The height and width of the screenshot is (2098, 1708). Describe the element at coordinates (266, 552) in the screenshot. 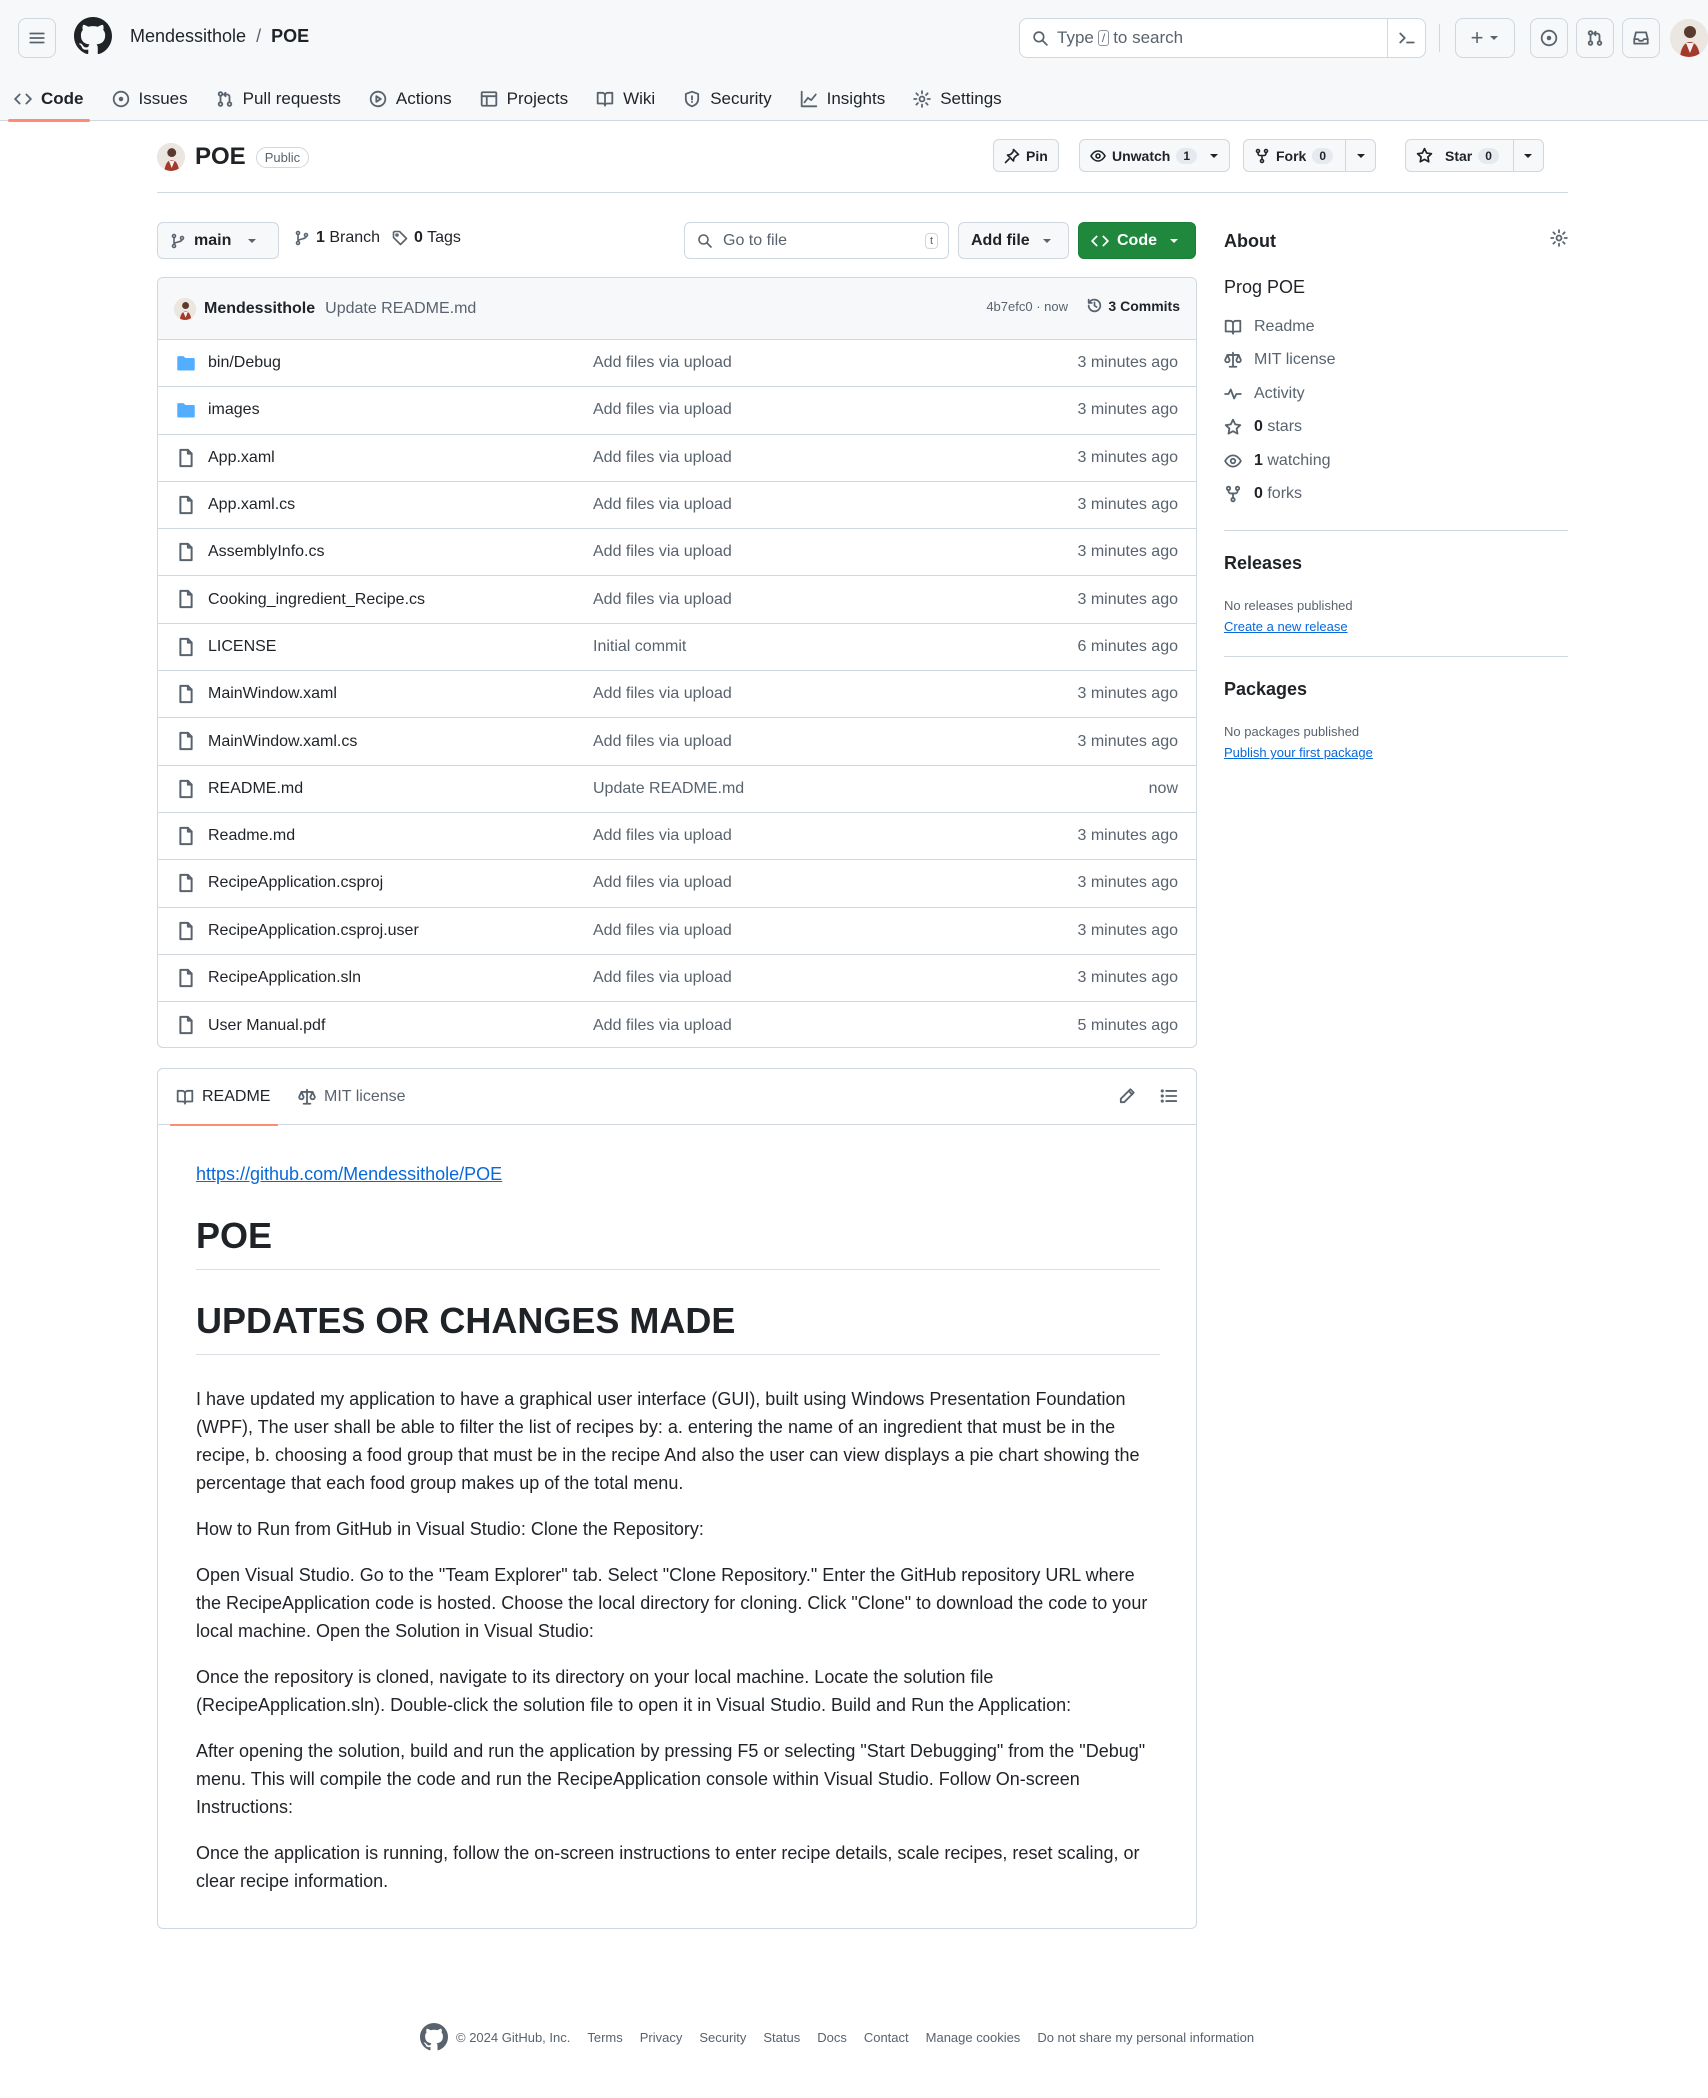

I see `file-name: AssemblyInfo.cs` at that location.